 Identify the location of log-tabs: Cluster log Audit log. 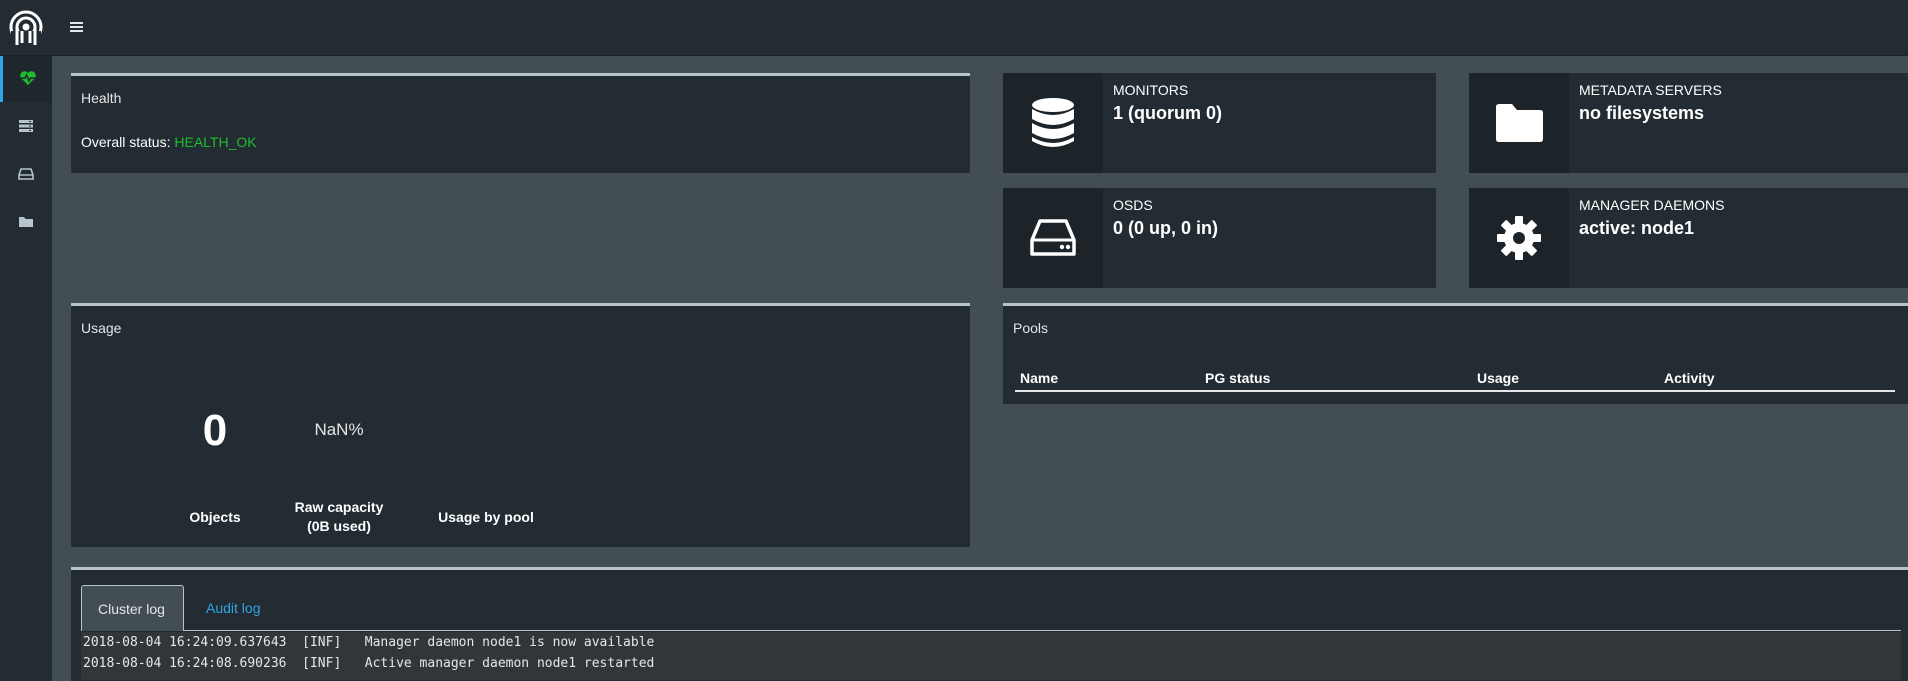
(991, 608).